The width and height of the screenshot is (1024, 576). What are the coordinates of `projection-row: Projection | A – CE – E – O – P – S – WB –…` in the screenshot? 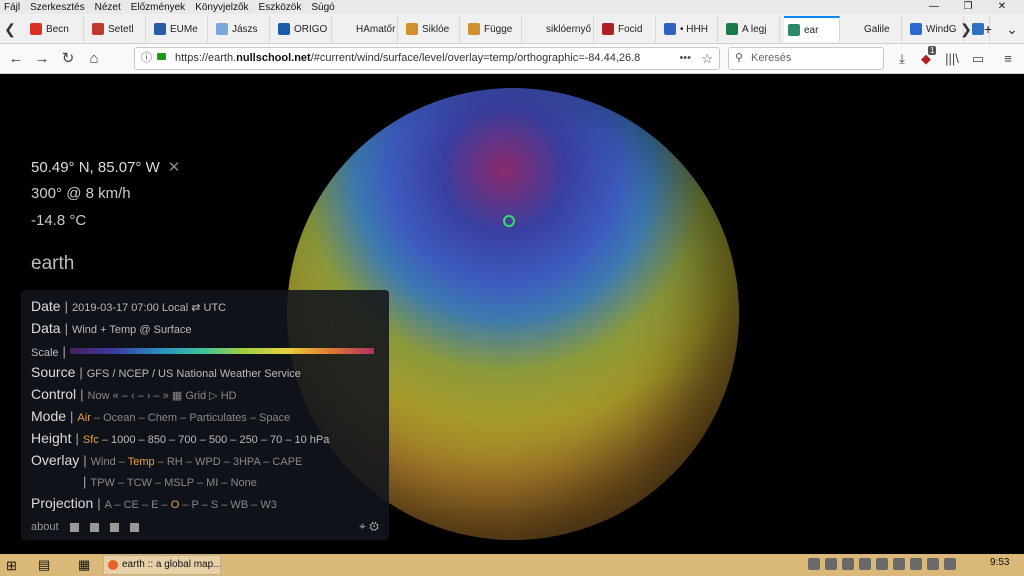 It's located at (154, 503).